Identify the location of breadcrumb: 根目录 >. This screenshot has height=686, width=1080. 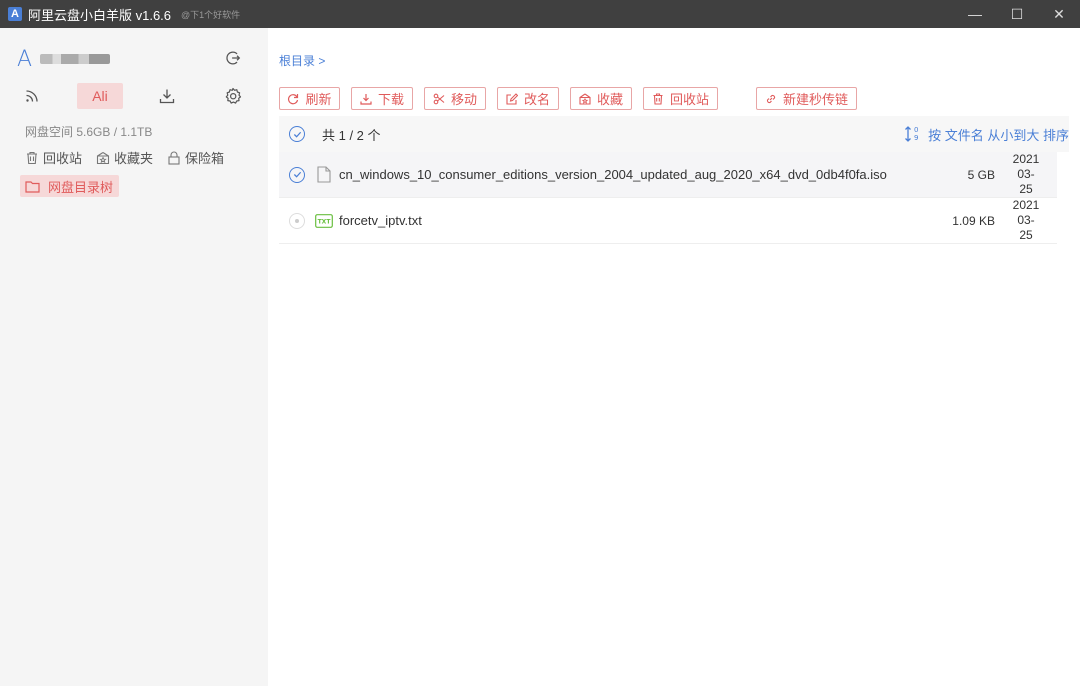
(302, 60).